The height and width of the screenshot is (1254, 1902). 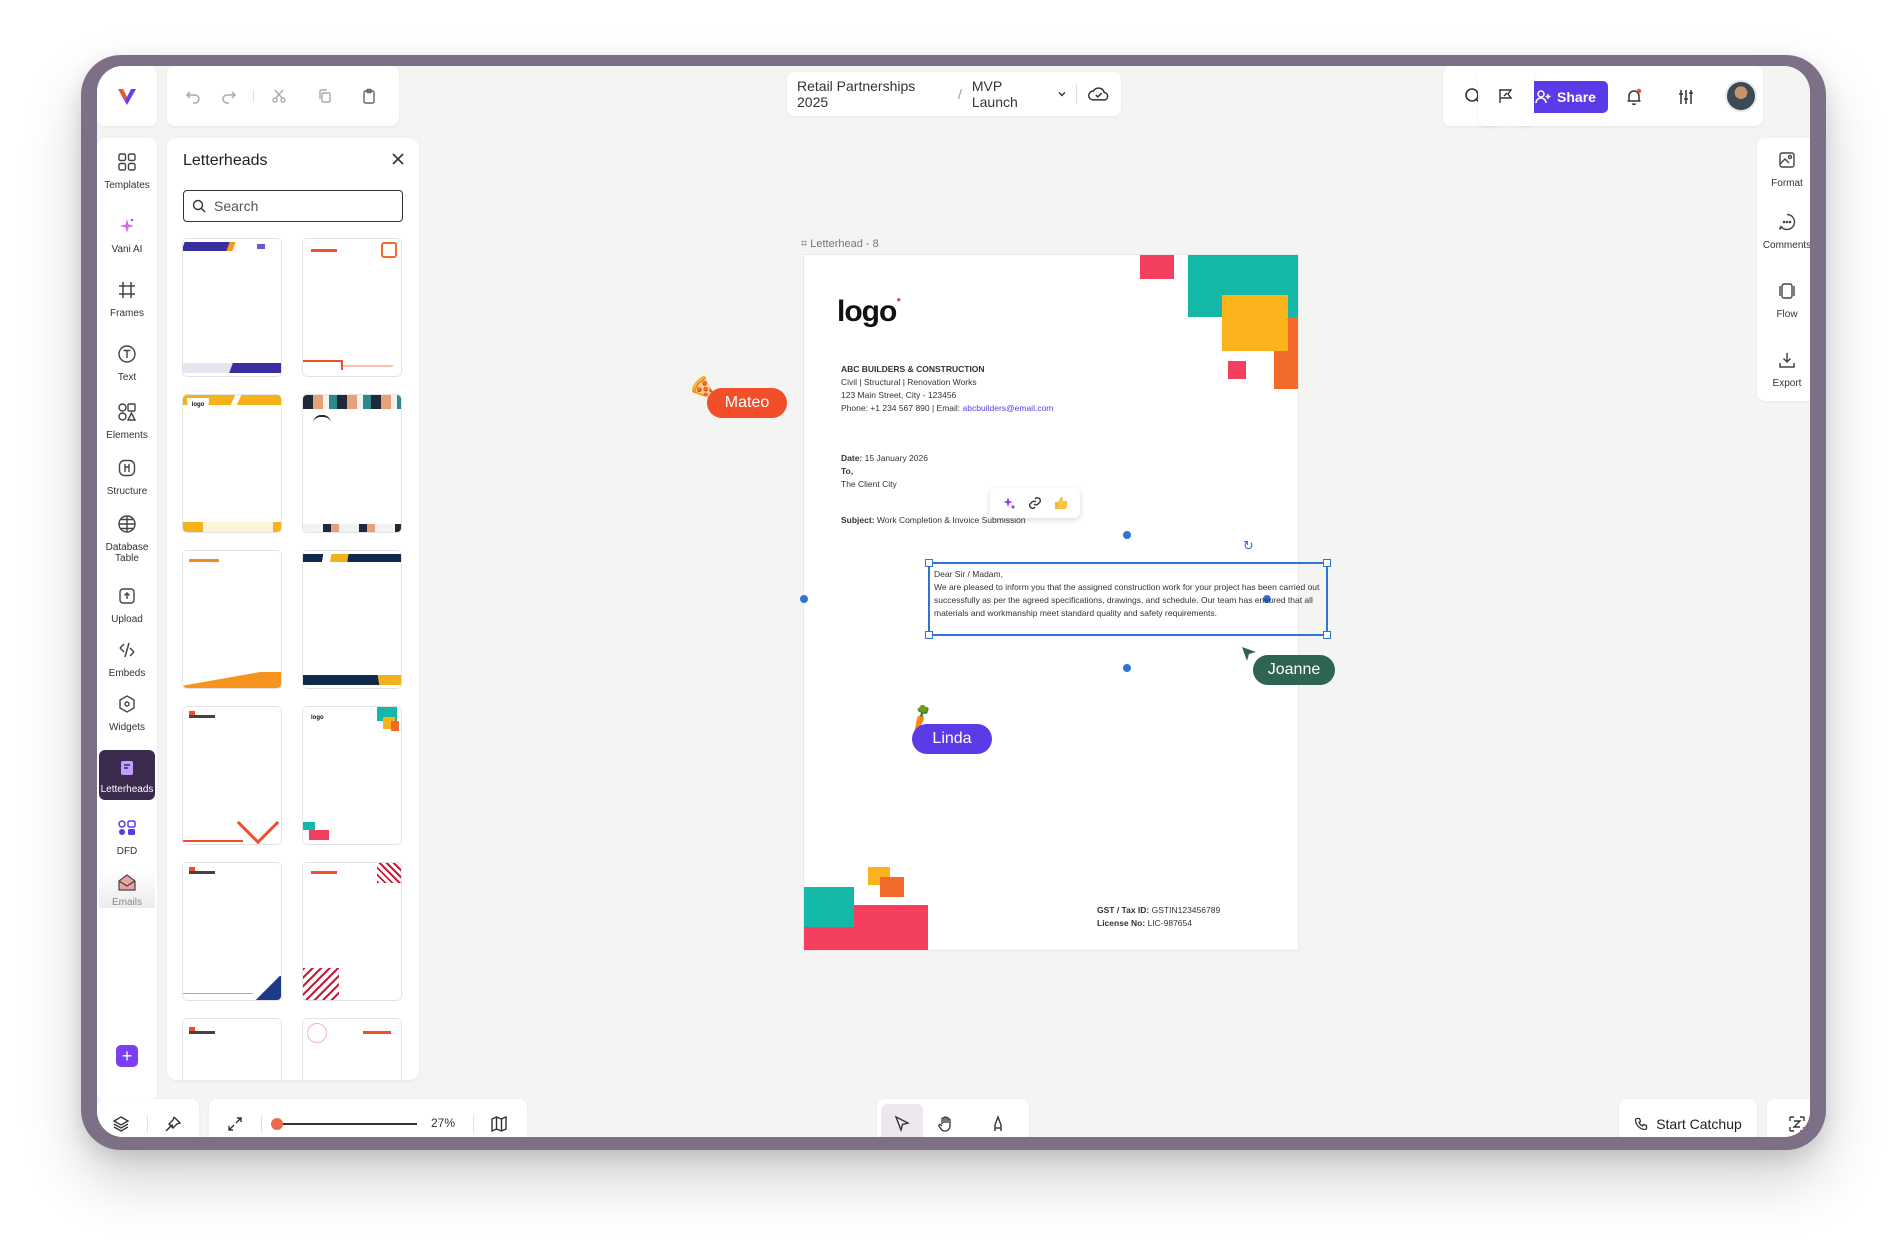 I want to click on ai-scan-button, so click(x=1788, y=1118).